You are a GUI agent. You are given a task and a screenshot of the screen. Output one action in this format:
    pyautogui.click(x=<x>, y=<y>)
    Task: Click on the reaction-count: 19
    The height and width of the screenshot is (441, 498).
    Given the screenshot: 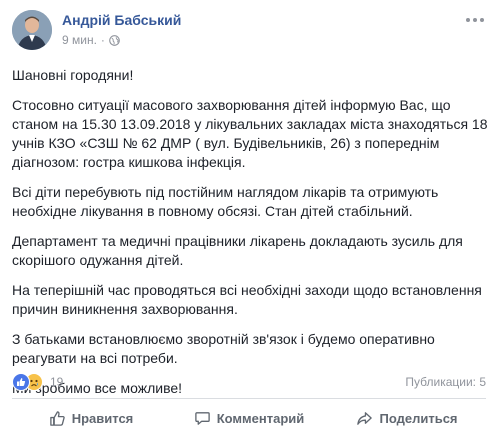 What is the action you would take?
    pyautogui.click(x=57, y=382)
    